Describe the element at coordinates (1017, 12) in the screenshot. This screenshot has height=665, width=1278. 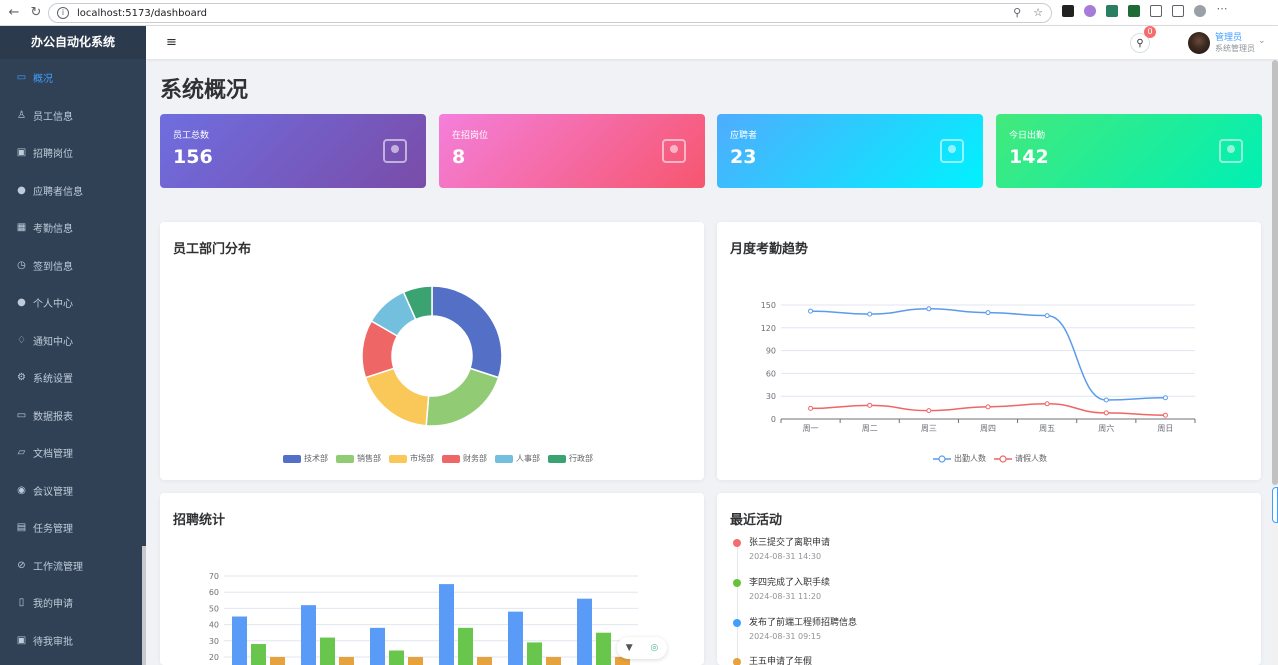
I see `key-icon: ⚲` at that location.